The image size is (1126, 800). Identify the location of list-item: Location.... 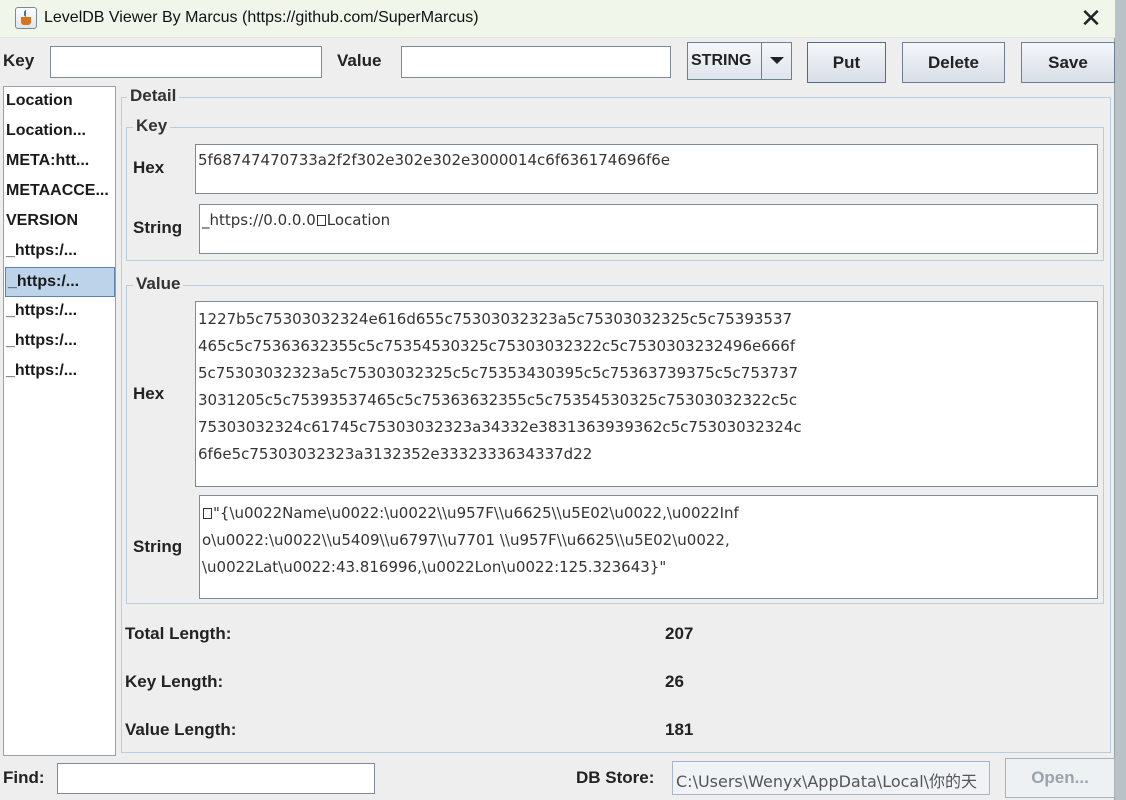
(59, 132).